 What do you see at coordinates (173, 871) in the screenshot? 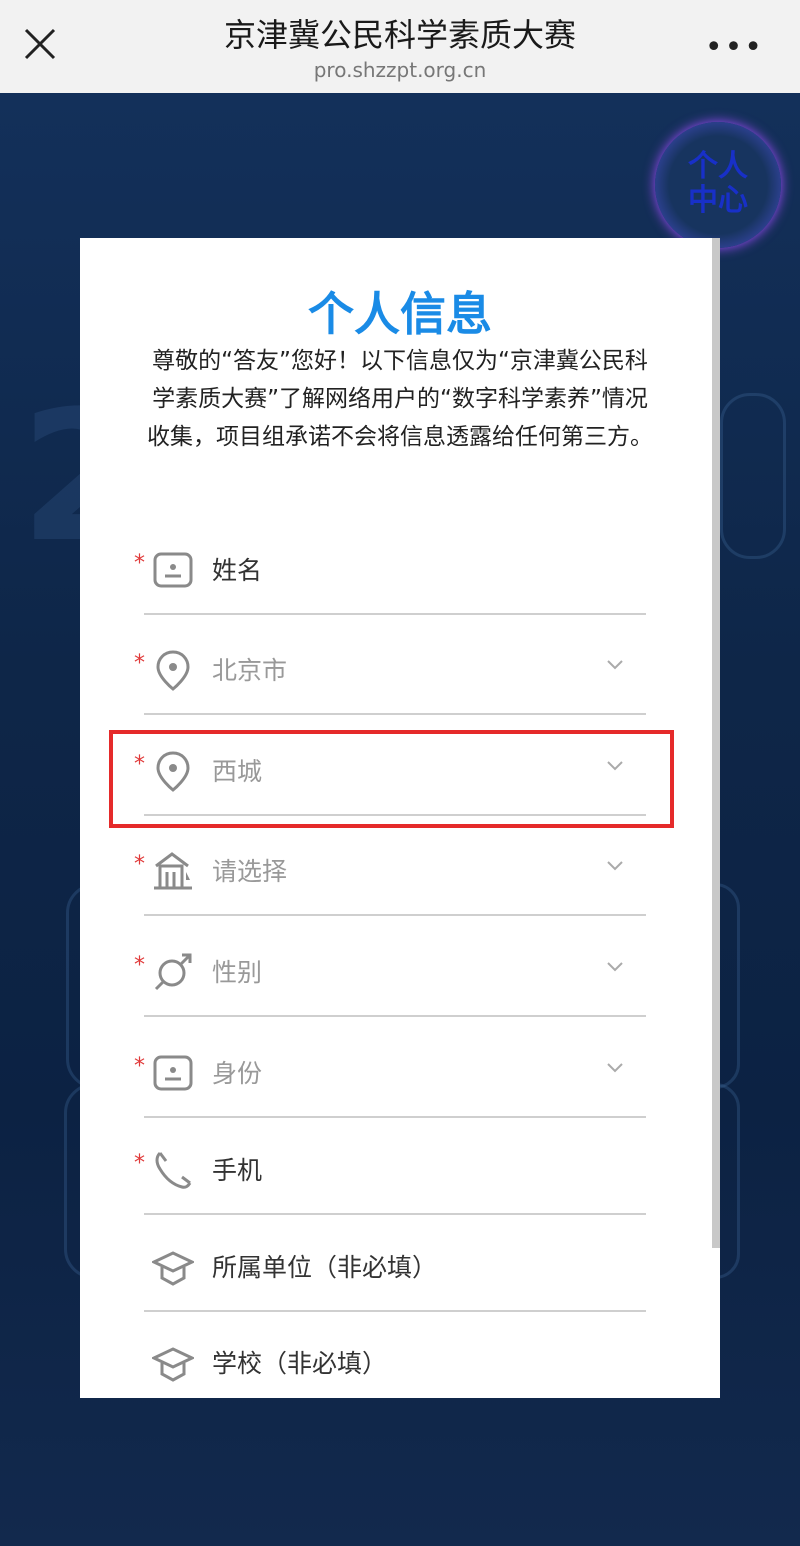
I see `building-icon` at bounding box center [173, 871].